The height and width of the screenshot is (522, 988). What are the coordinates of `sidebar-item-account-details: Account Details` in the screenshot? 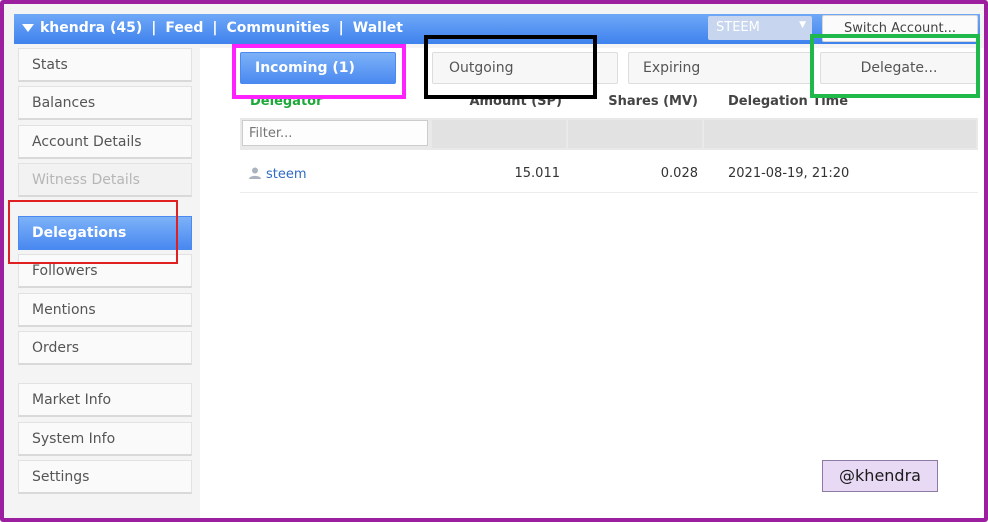 It's located at (105, 142).